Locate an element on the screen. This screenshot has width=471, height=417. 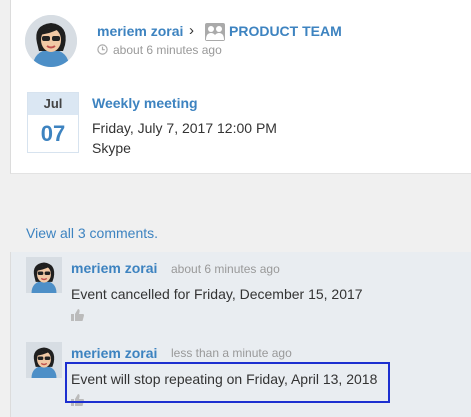
event-month: Jul is located at coordinates (53, 104).